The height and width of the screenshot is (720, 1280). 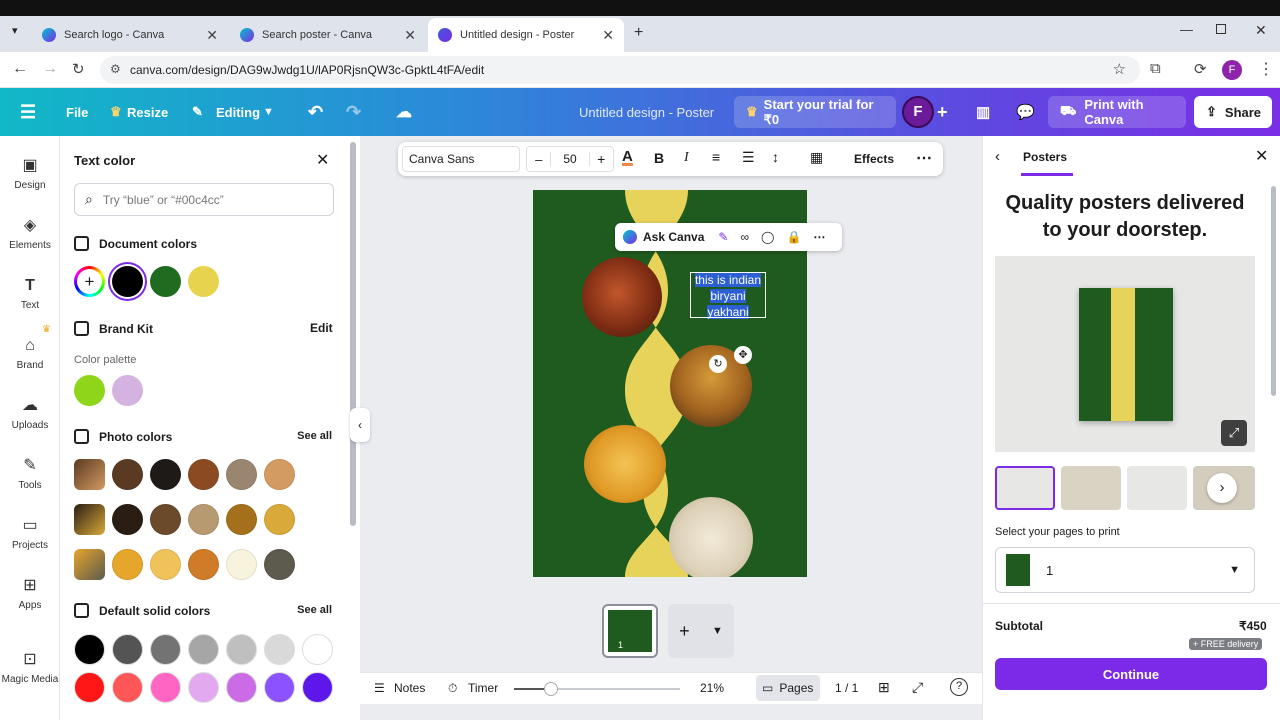 I want to click on close-panel-icon: ✕, so click(x=322, y=160).